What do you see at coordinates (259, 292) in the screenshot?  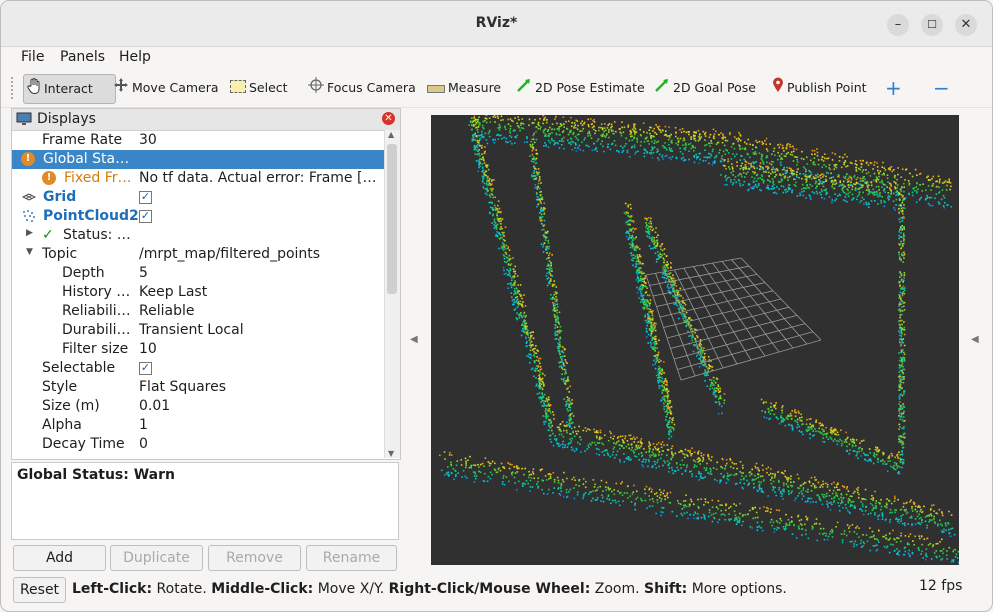 I see `row-value: Keep Last` at bounding box center [259, 292].